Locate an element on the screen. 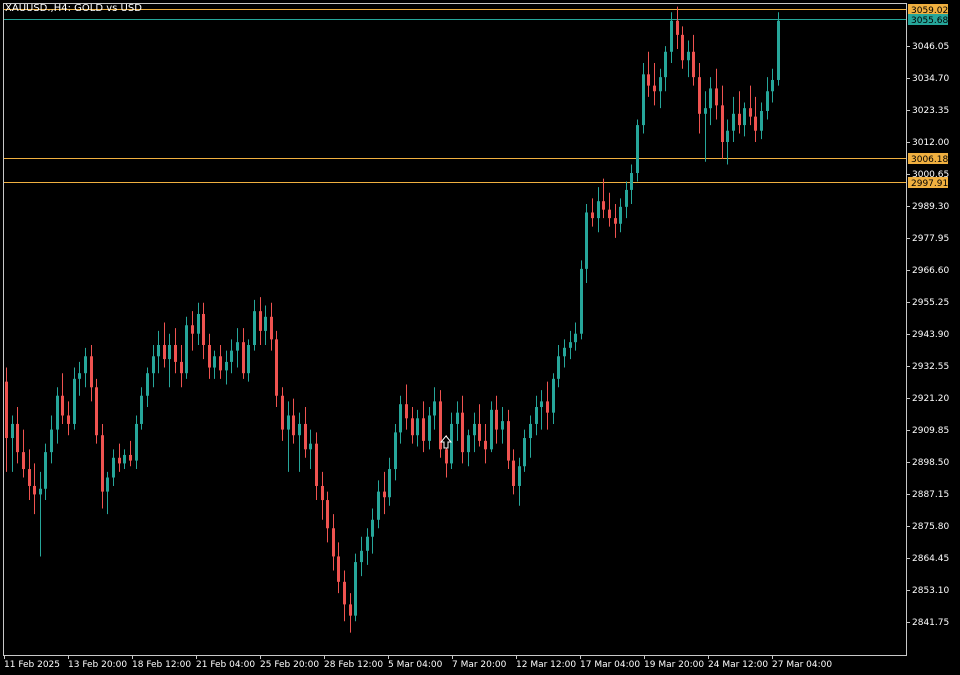 This screenshot has height=675, width=960. x-tick-label: 12 Mar 12:00 is located at coordinates (546, 665).